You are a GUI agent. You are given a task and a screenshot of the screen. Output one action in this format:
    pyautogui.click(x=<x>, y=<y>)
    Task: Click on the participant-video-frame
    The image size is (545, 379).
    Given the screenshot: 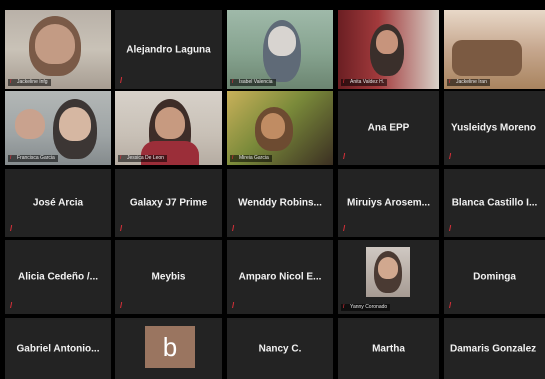 What is the action you would take?
    pyautogui.click(x=388, y=272)
    